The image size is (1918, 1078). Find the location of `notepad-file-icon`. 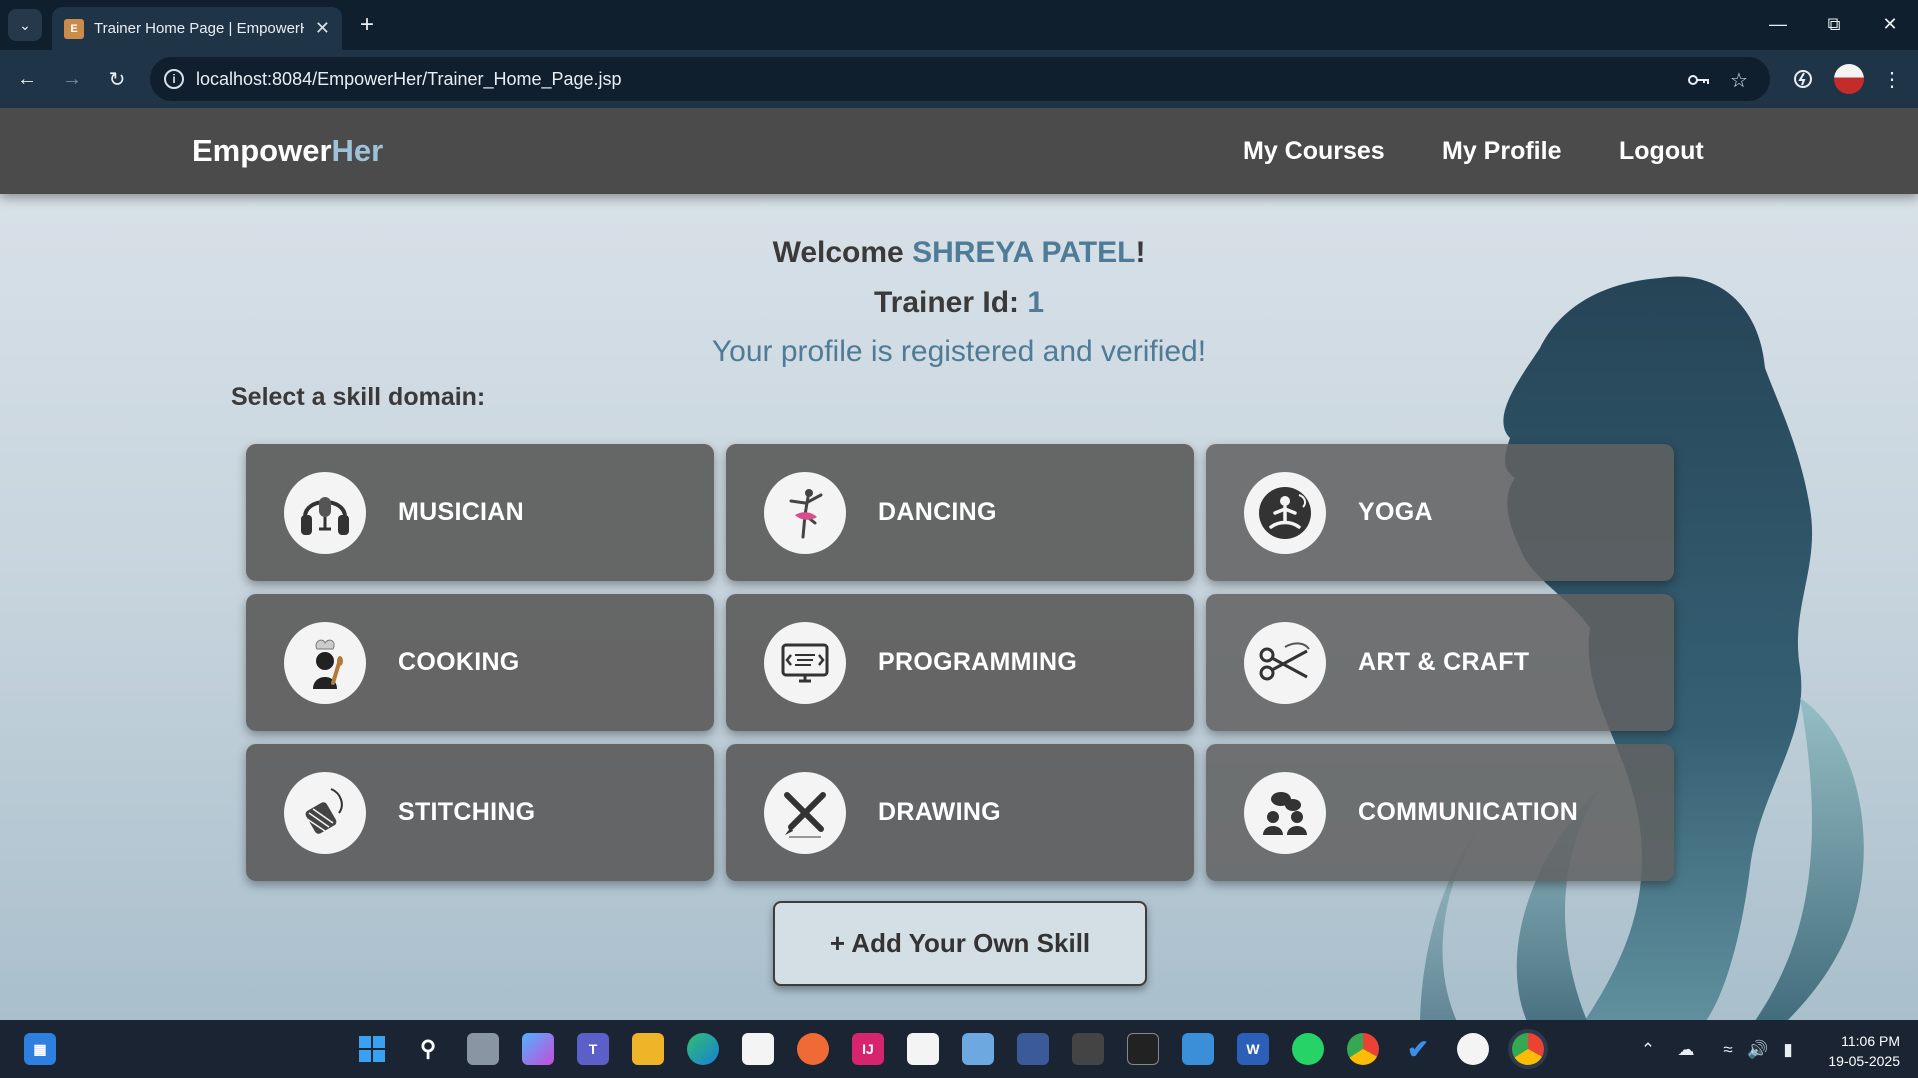

notepad-file-icon is located at coordinates (923, 1049).